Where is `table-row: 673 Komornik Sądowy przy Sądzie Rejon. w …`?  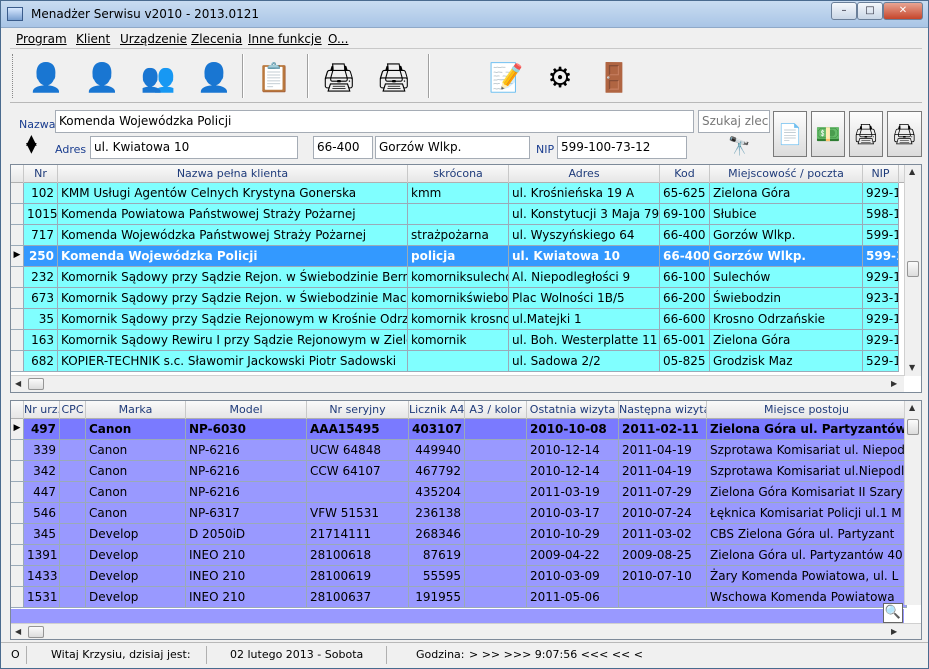
table-row: 673 Komornik Sądowy przy Sądzie Rejon. w … is located at coordinates (455, 298).